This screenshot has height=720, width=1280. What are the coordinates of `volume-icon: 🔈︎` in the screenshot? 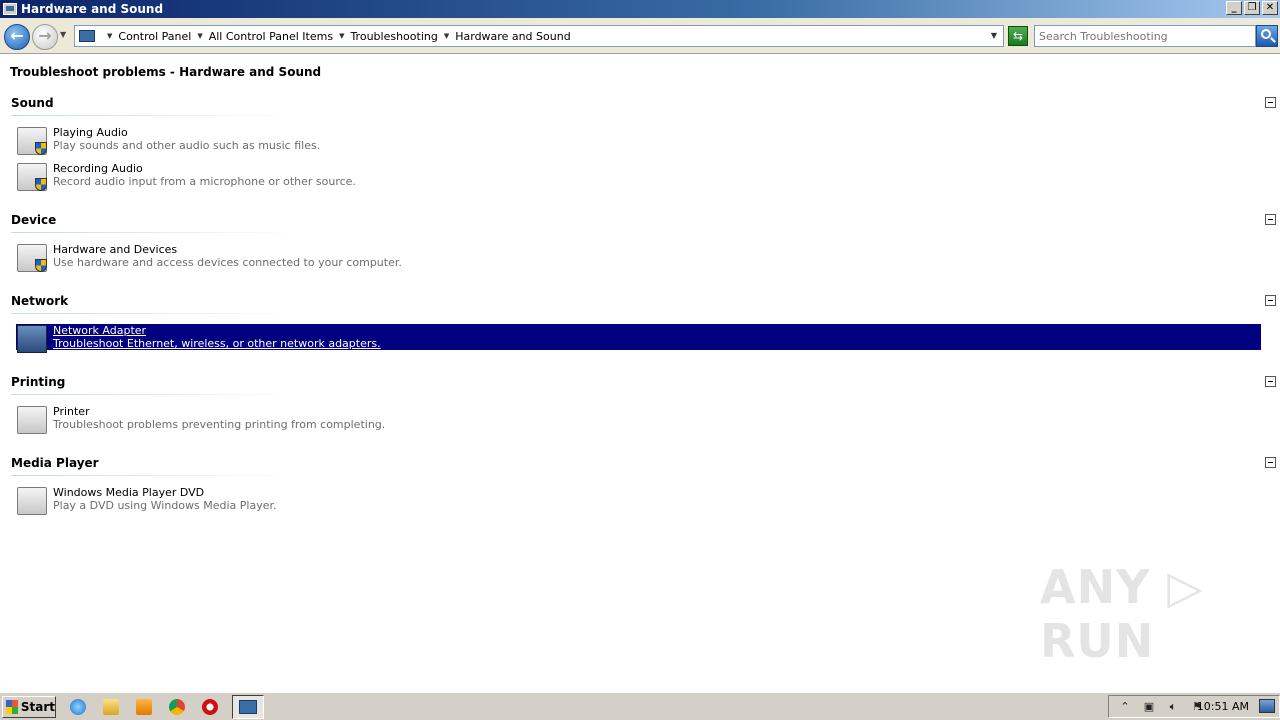 It's located at (1173, 707).